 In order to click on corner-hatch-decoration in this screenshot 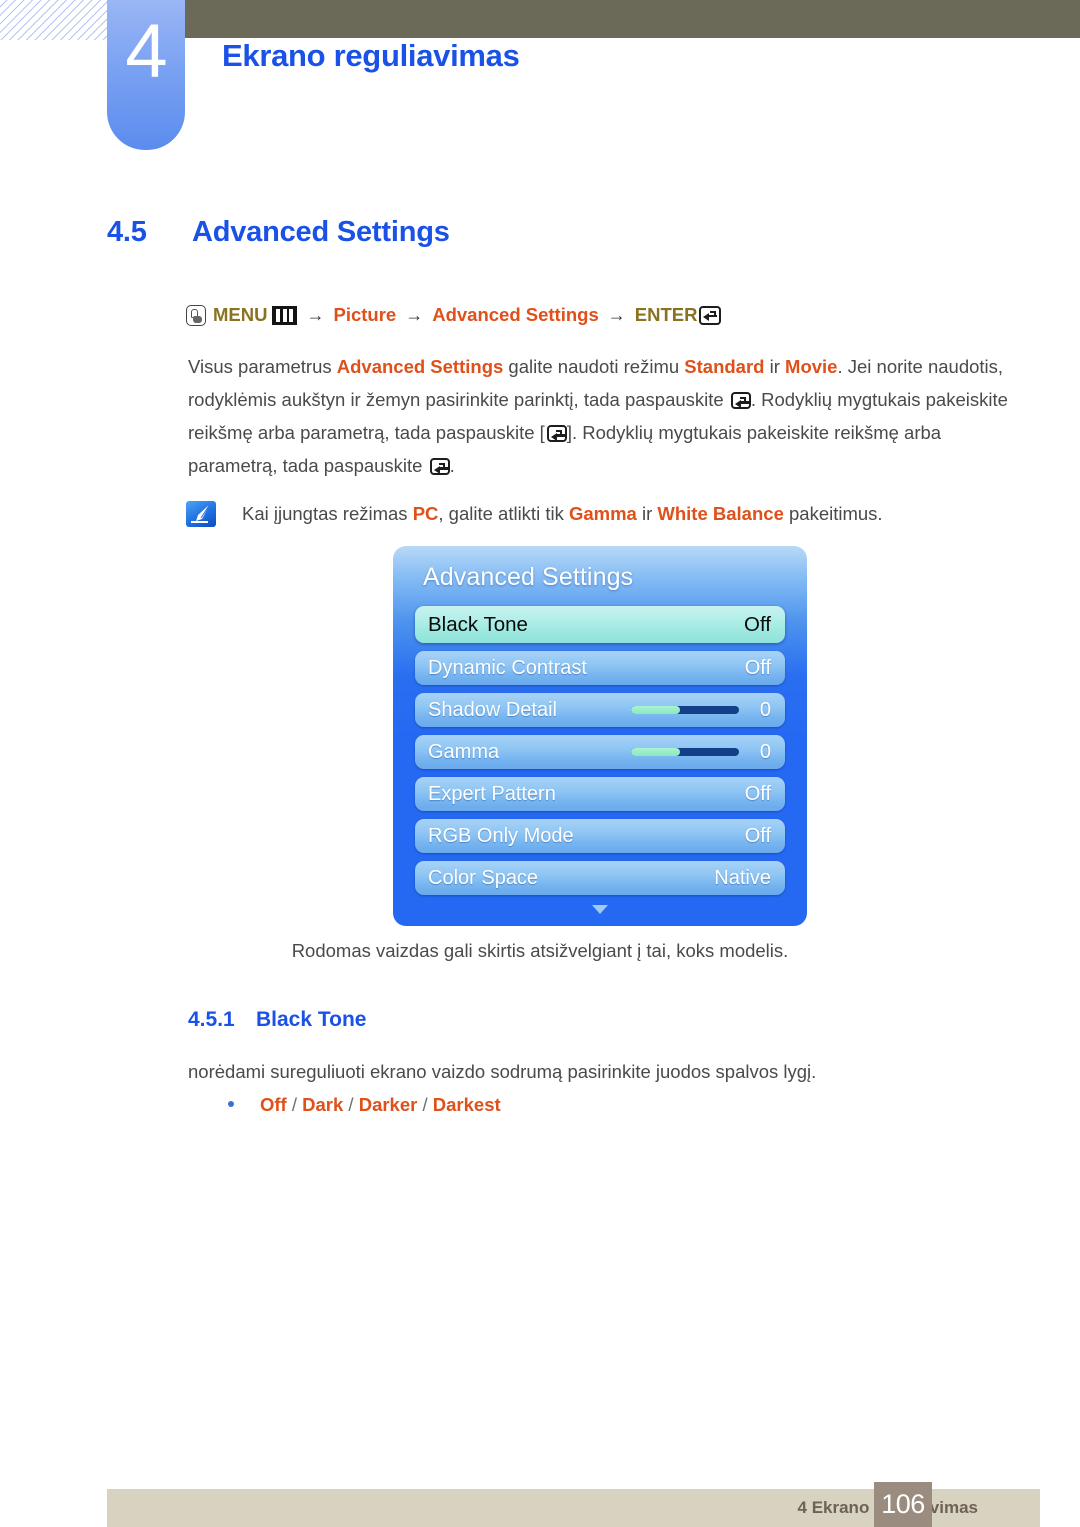, I will do `click(56, 20)`.